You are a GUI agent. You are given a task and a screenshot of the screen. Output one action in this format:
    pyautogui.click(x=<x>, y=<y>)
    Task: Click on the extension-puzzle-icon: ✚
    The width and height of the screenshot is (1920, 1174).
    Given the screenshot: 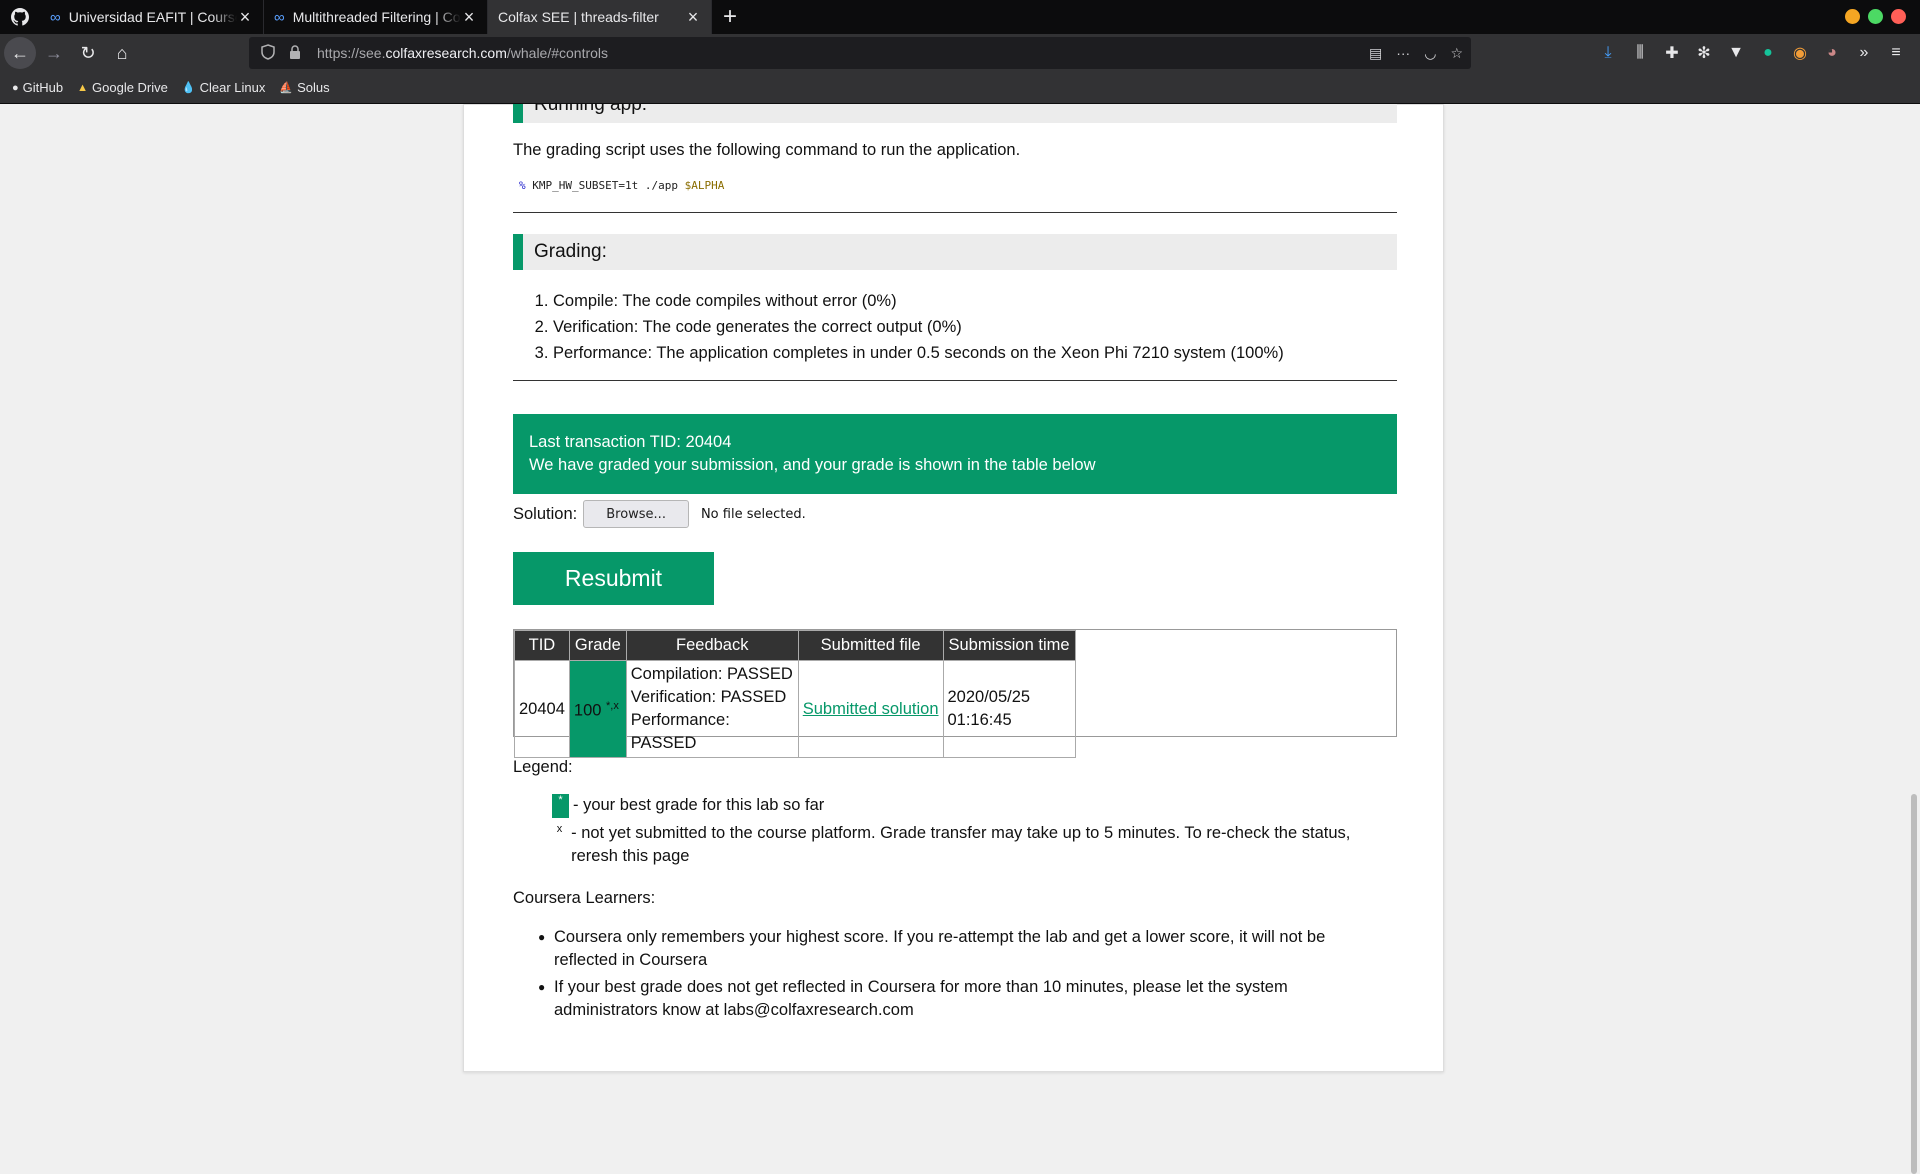 What is the action you would take?
    pyautogui.click(x=1672, y=53)
    